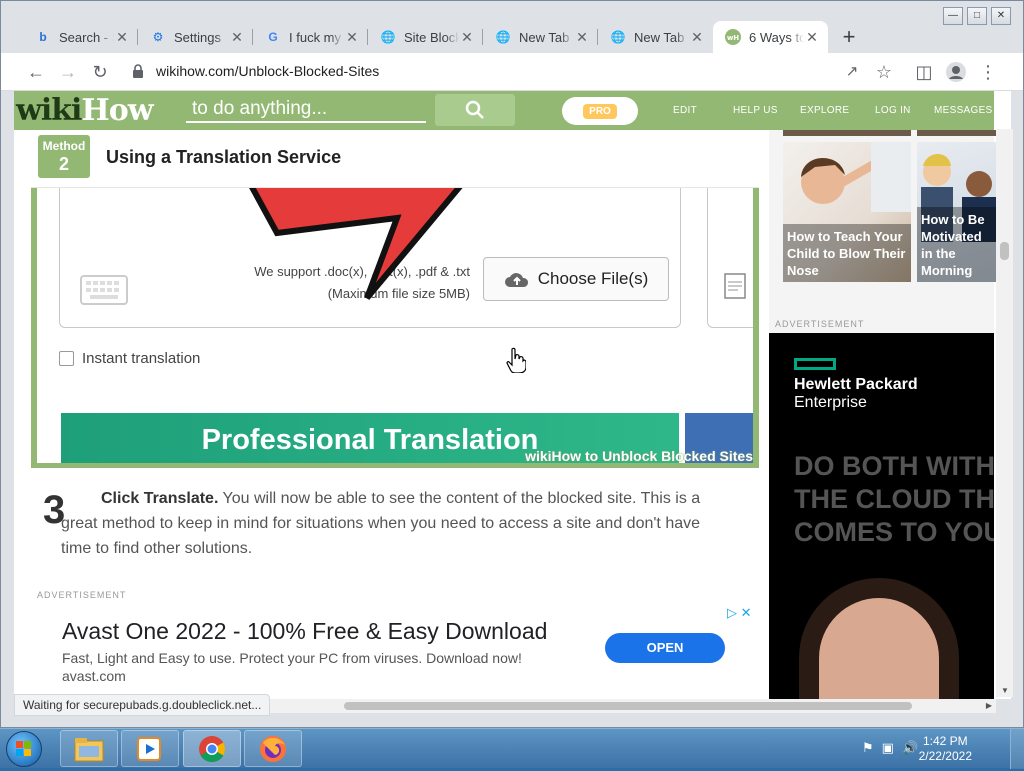 This screenshot has width=1024, height=771. What do you see at coordinates (425, 37) in the screenshot?
I see `tab-site-block: 🌐 Site Block ✕` at bounding box center [425, 37].